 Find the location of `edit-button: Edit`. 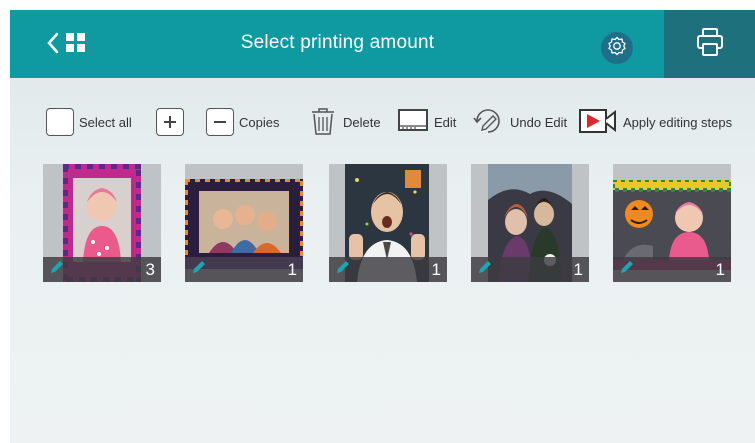

edit-button: Edit is located at coordinates (426, 122).